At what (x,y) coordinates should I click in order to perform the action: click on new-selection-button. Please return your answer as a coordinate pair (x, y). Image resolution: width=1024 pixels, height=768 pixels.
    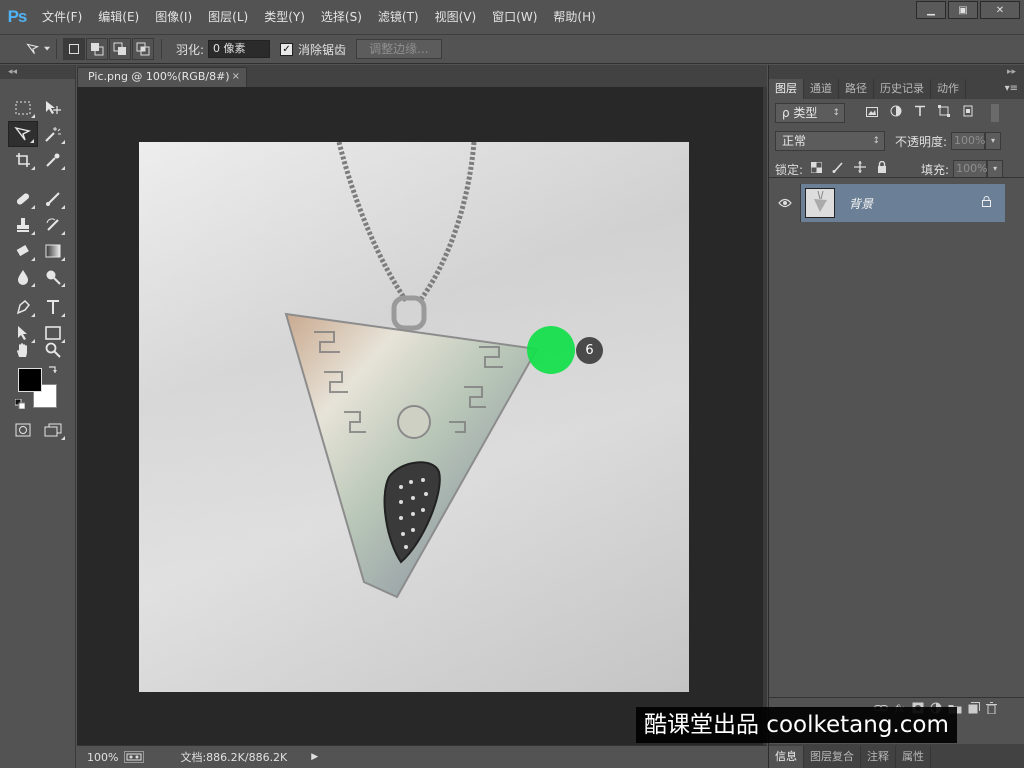
    Looking at the image, I should click on (74, 49).